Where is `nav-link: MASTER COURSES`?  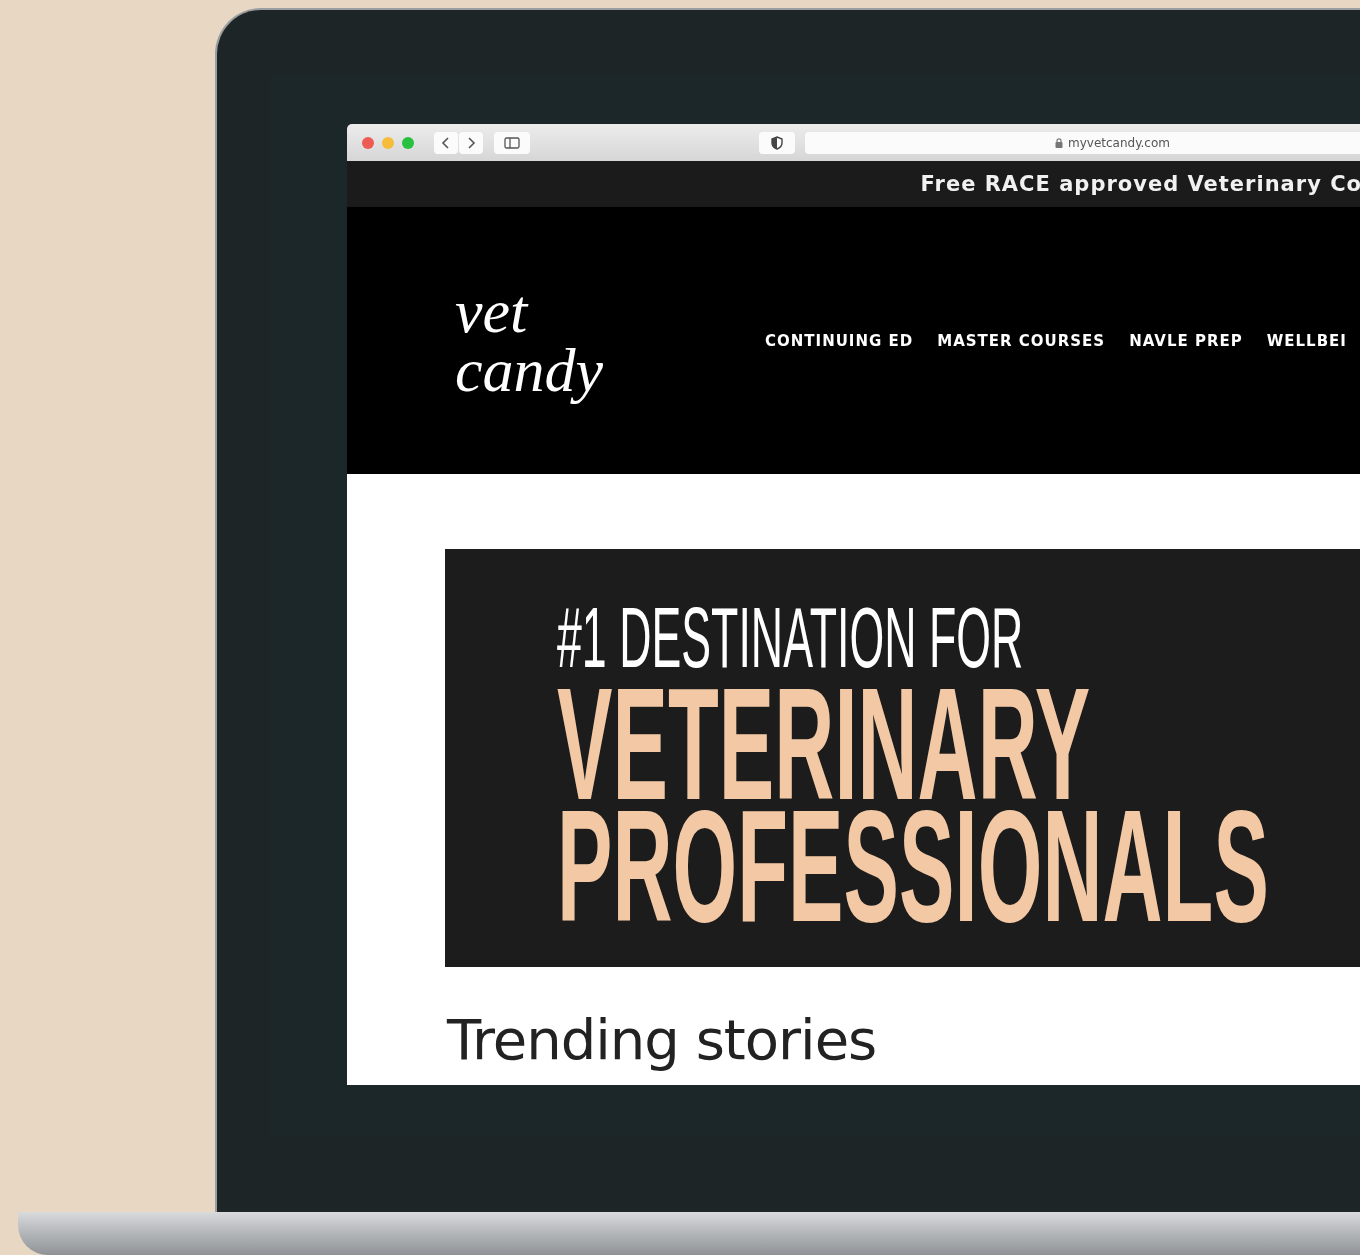
nav-link: MASTER COURSES is located at coordinates (1021, 340).